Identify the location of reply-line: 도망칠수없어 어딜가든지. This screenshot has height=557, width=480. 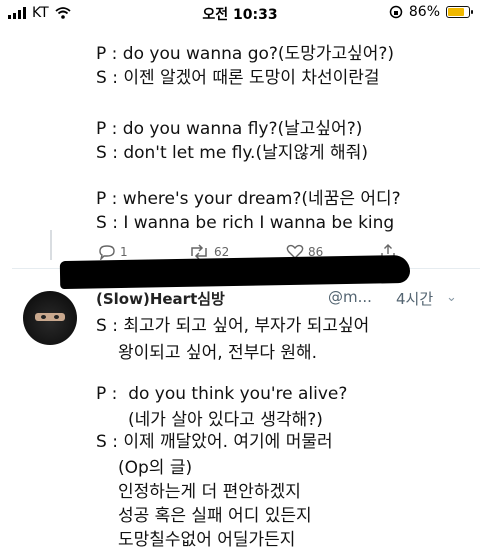
(207, 540).